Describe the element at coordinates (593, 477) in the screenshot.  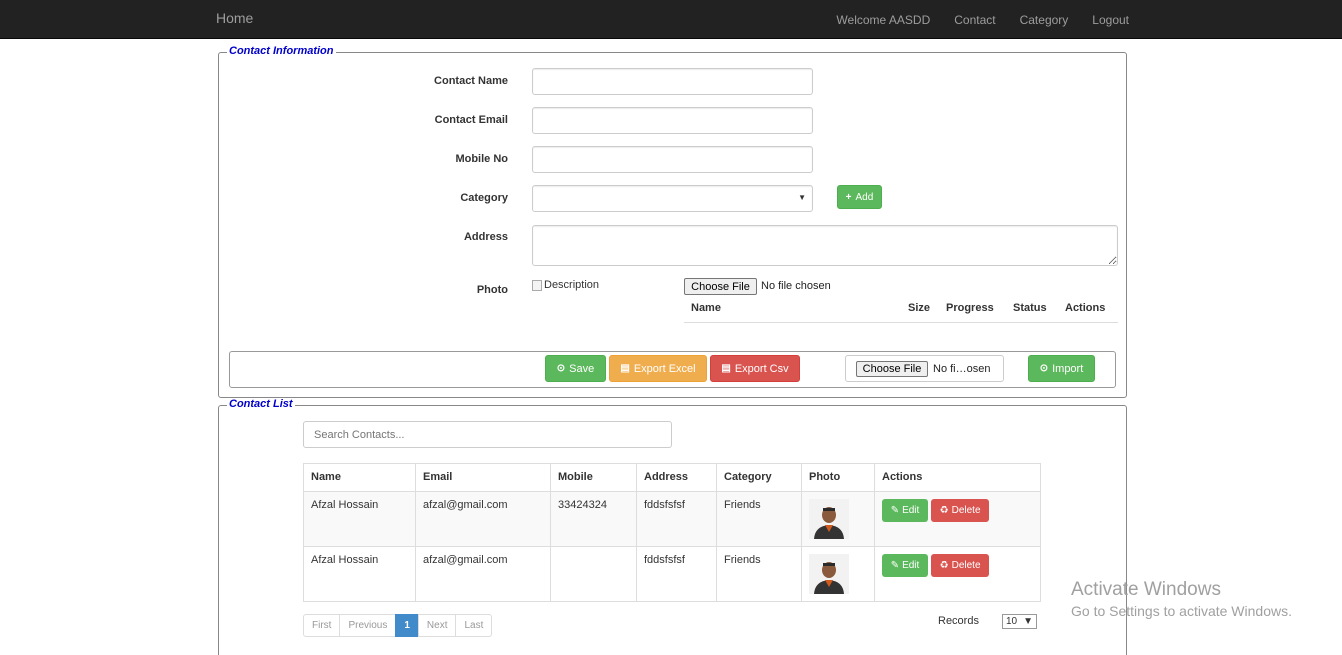
I see `col-mobile: Mobile` at that location.